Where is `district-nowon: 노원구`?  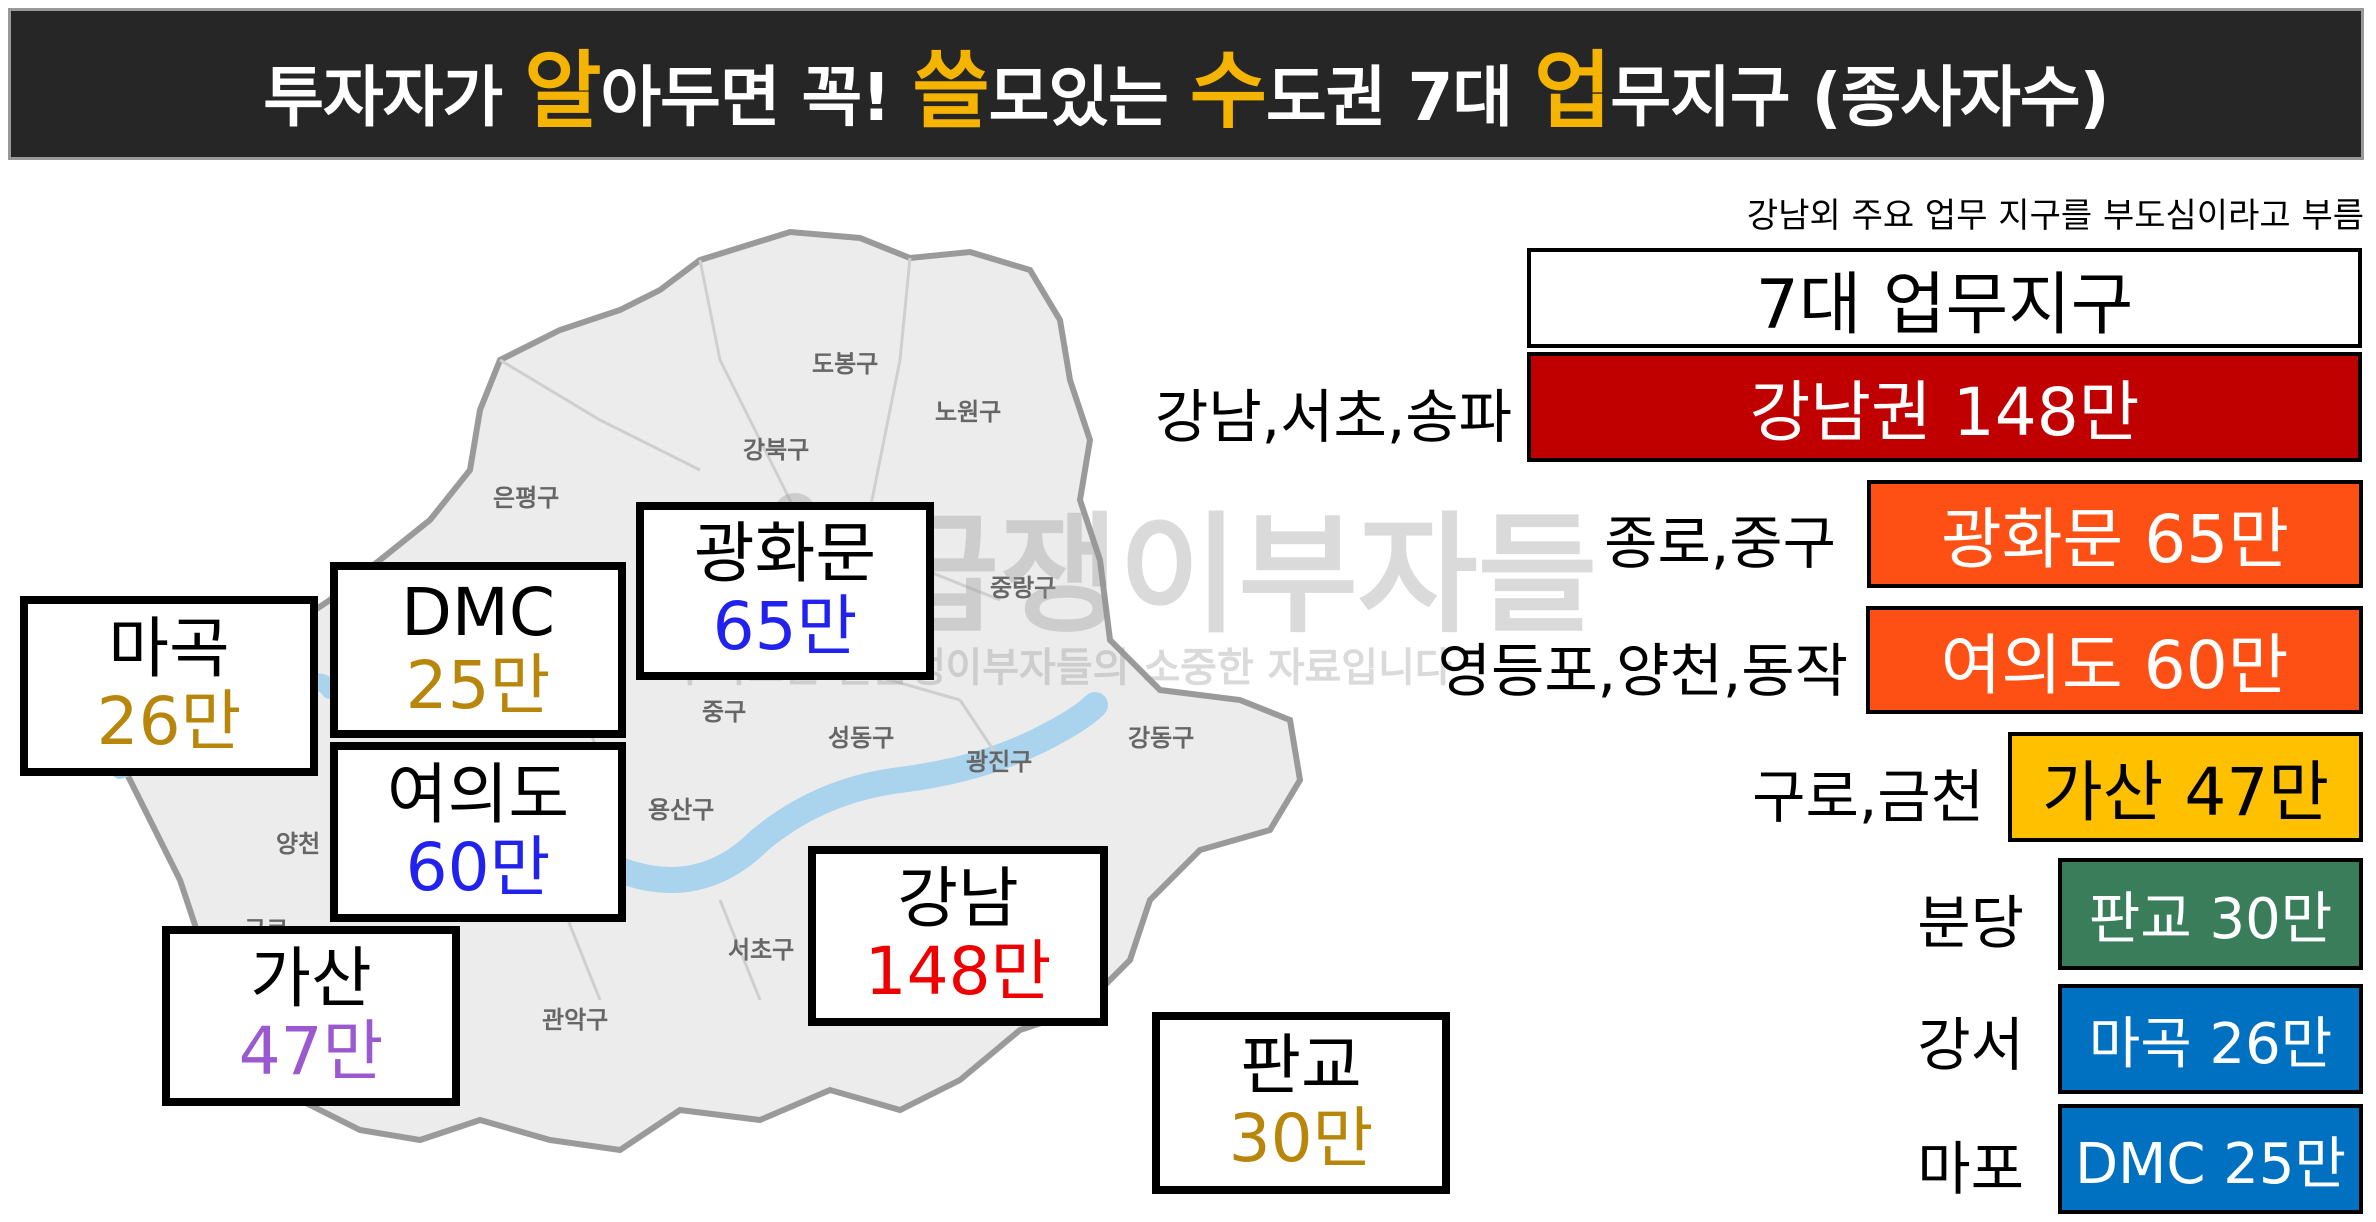
district-nowon: 노원구 is located at coordinates (968, 412).